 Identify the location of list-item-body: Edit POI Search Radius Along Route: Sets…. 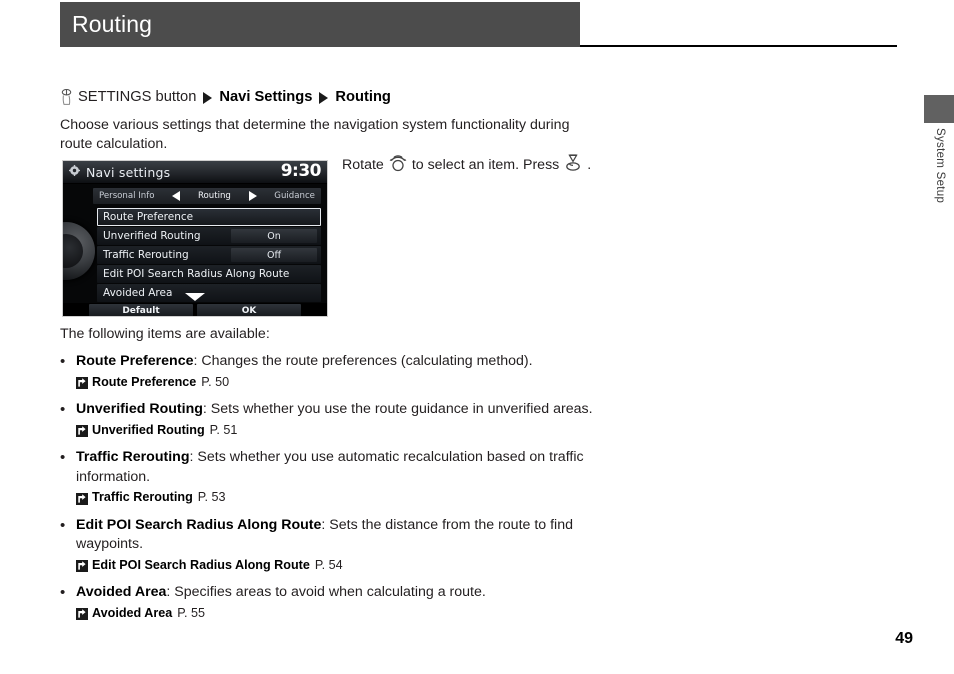
(338, 546).